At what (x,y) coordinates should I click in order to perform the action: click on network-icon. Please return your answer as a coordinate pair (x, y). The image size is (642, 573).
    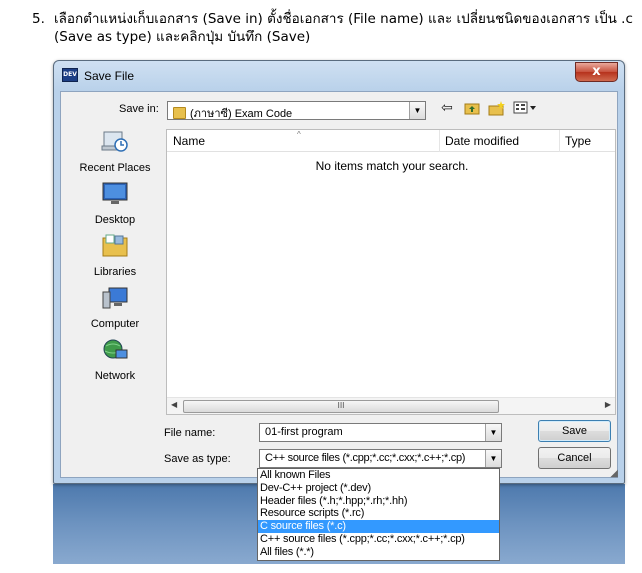
    Looking at the image, I should click on (115, 349).